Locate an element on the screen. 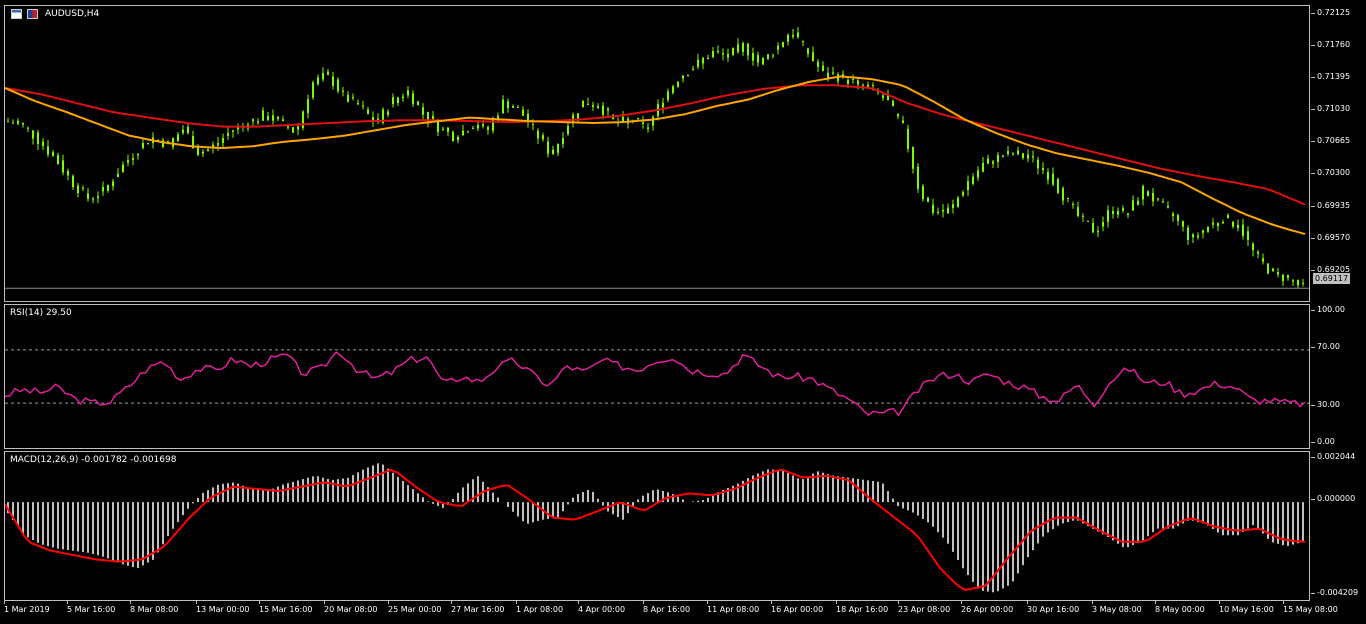 This screenshot has width=1366, height=624. rsi-tick: 0.00 is located at coordinates (1323, 441).